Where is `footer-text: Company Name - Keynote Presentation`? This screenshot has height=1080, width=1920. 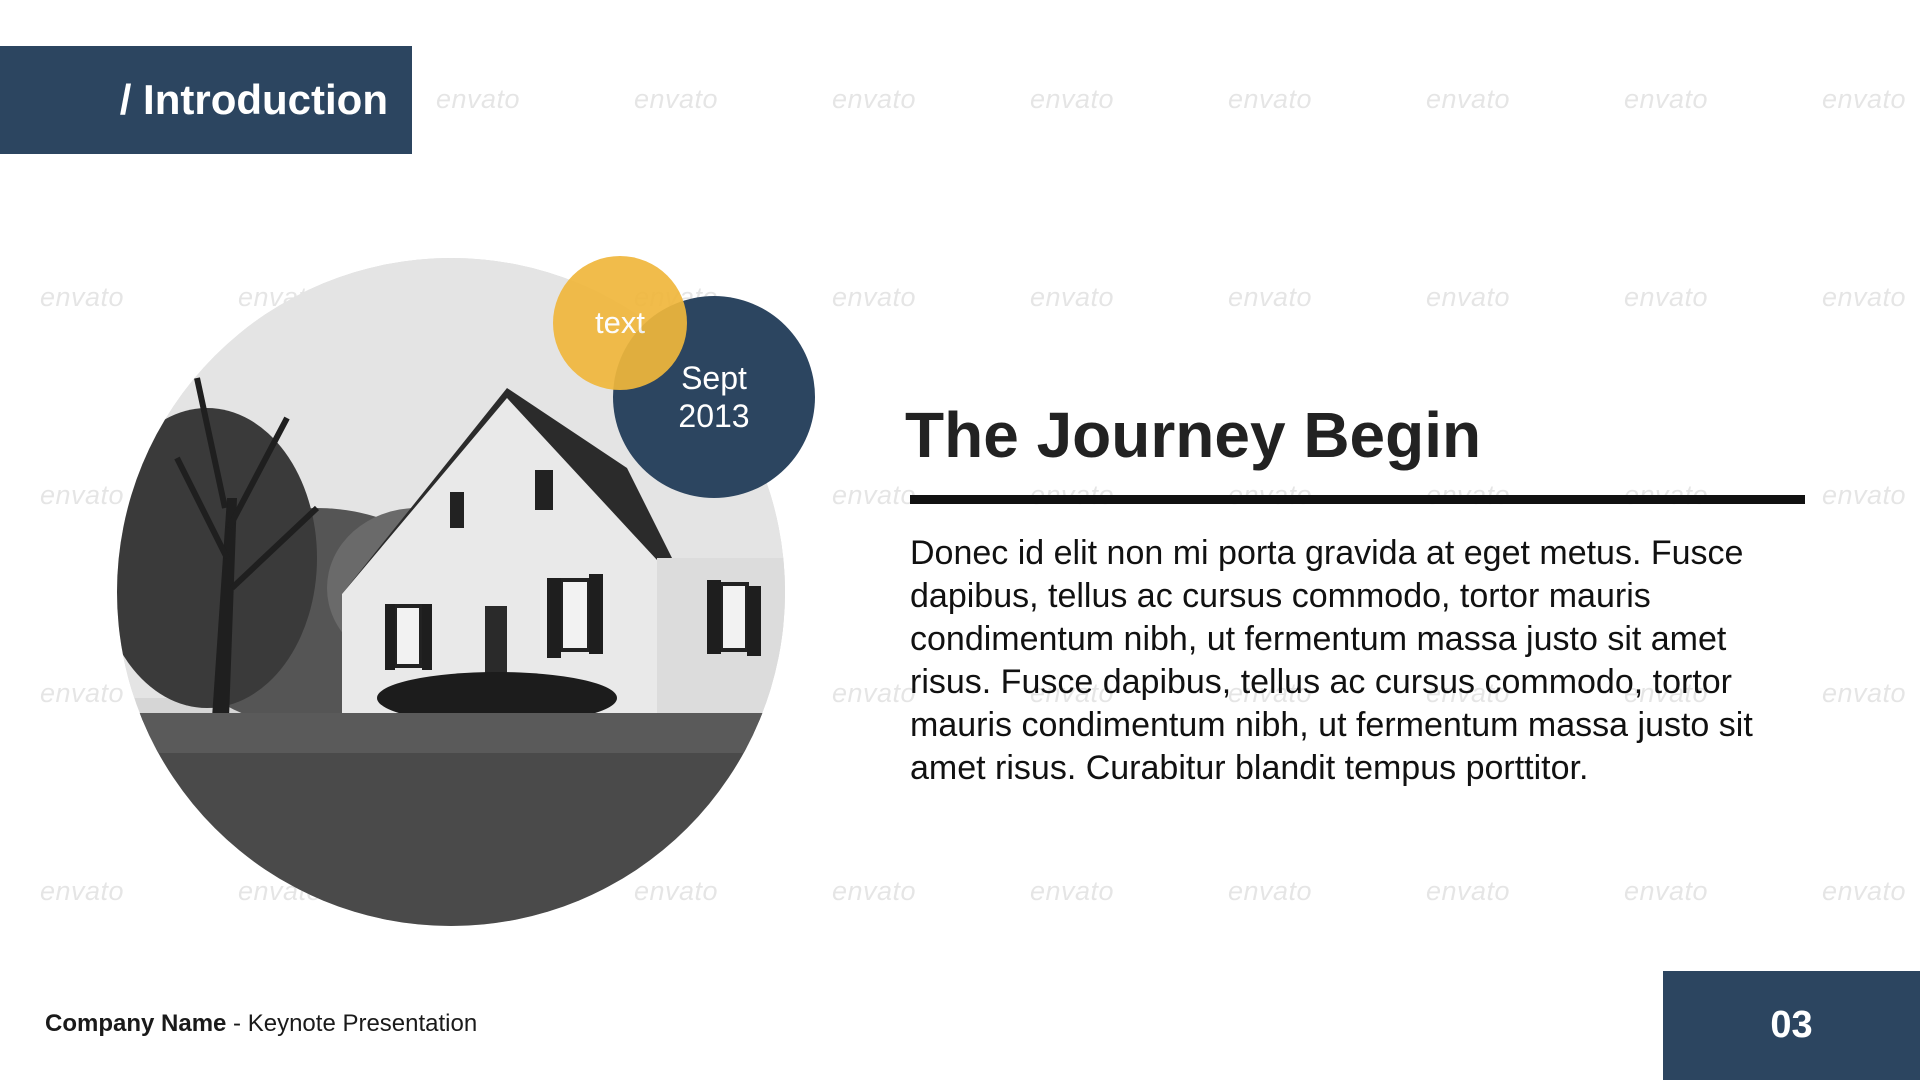
footer-text: Company Name - Keynote Presentation is located at coordinates (261, 1024).